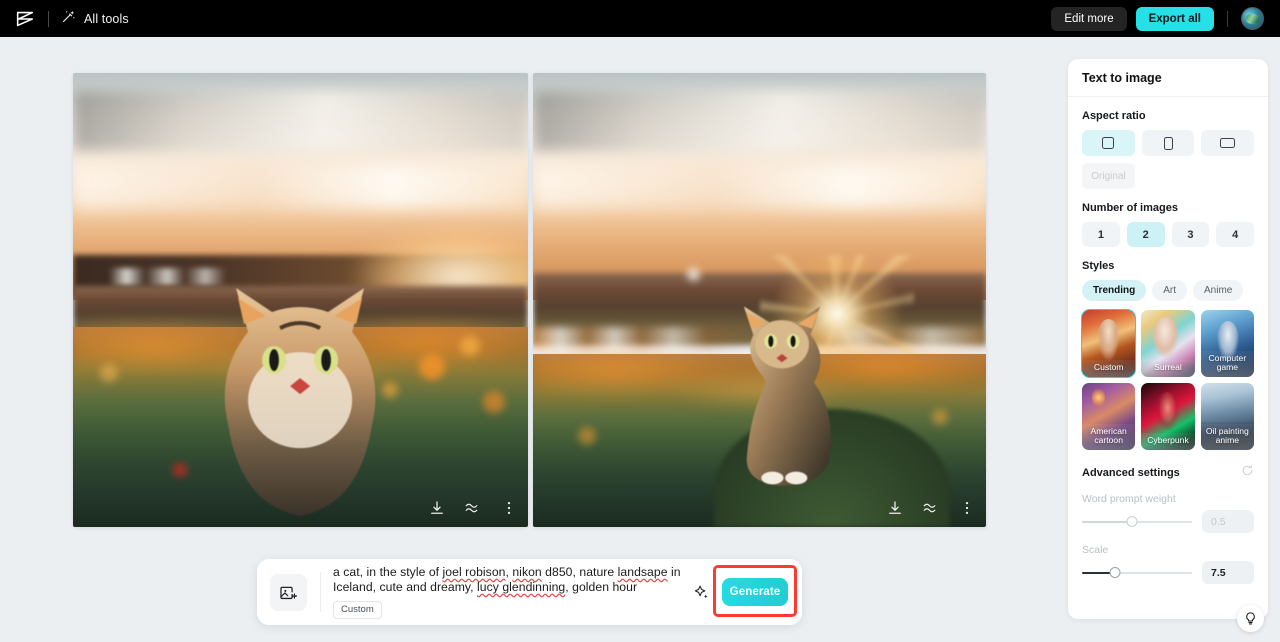 The height and width of the screenshot is (642, 1280). What do you see at coordinates (701, 592) in the screenshot?
I see `sparkle-icon` at bounding box center [701, 592].